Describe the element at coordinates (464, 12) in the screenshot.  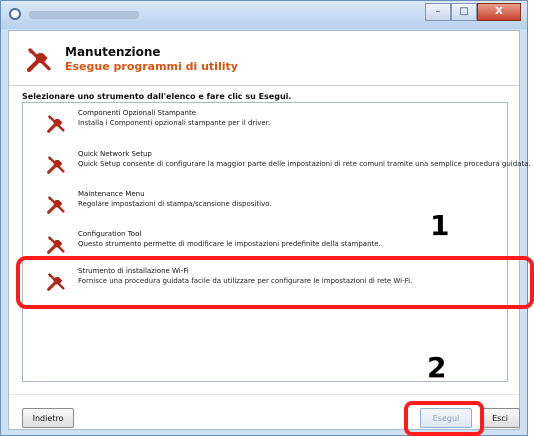
I see `maximize-button: □` at that location.